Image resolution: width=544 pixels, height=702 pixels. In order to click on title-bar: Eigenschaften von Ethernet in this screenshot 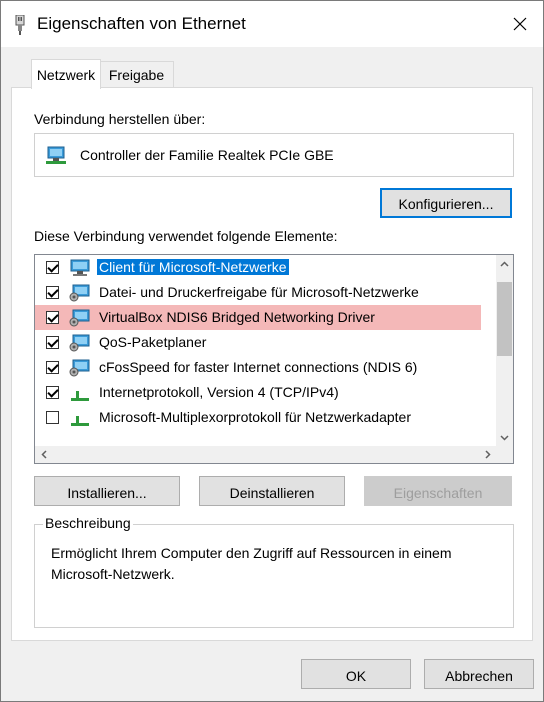, I will do `click(272, 24)`.